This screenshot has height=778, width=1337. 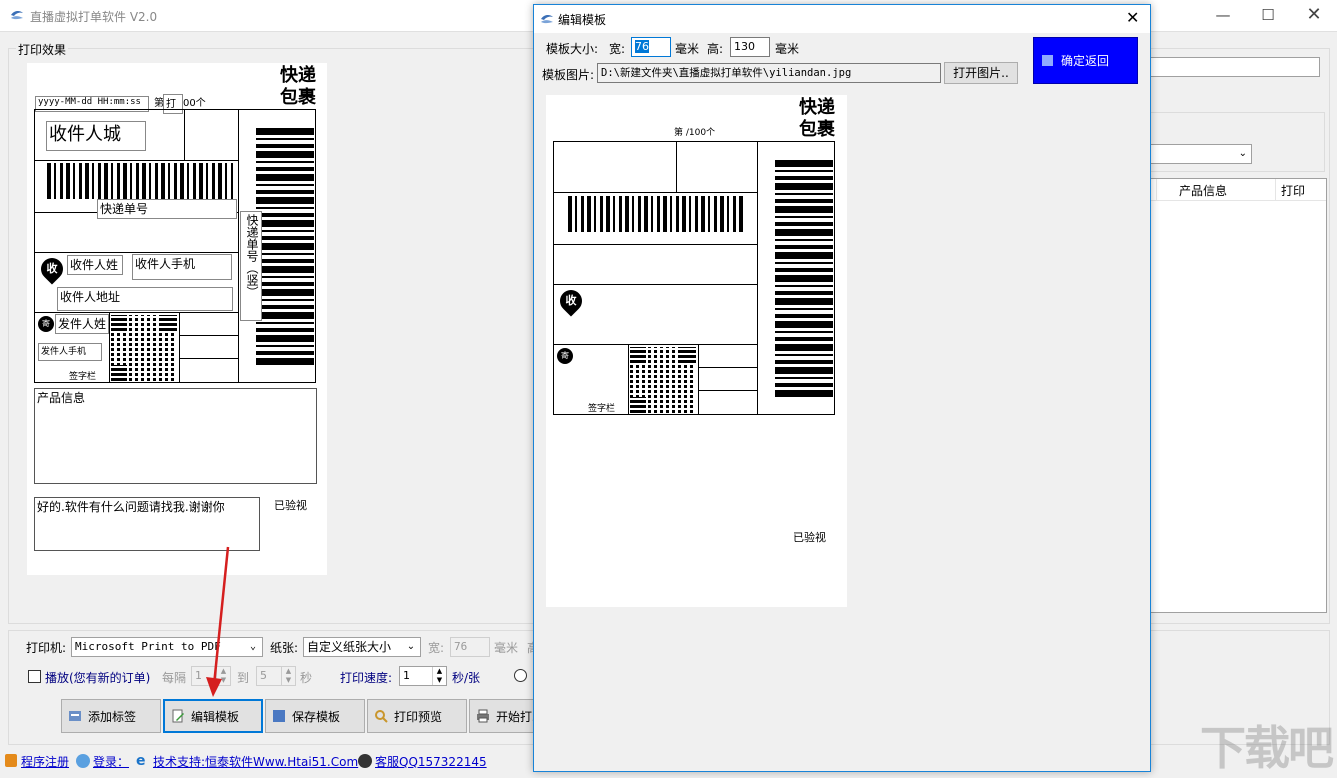 I want to click on template-qr-code, so click(x=663, y=380).